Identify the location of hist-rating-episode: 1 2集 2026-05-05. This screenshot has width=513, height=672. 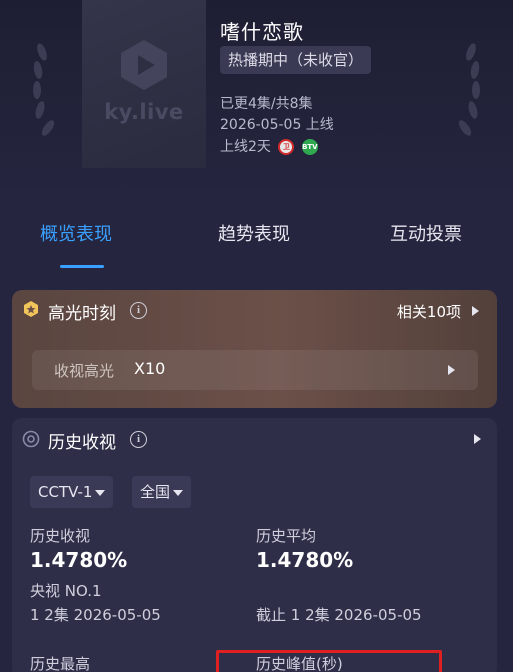
(95, 615).